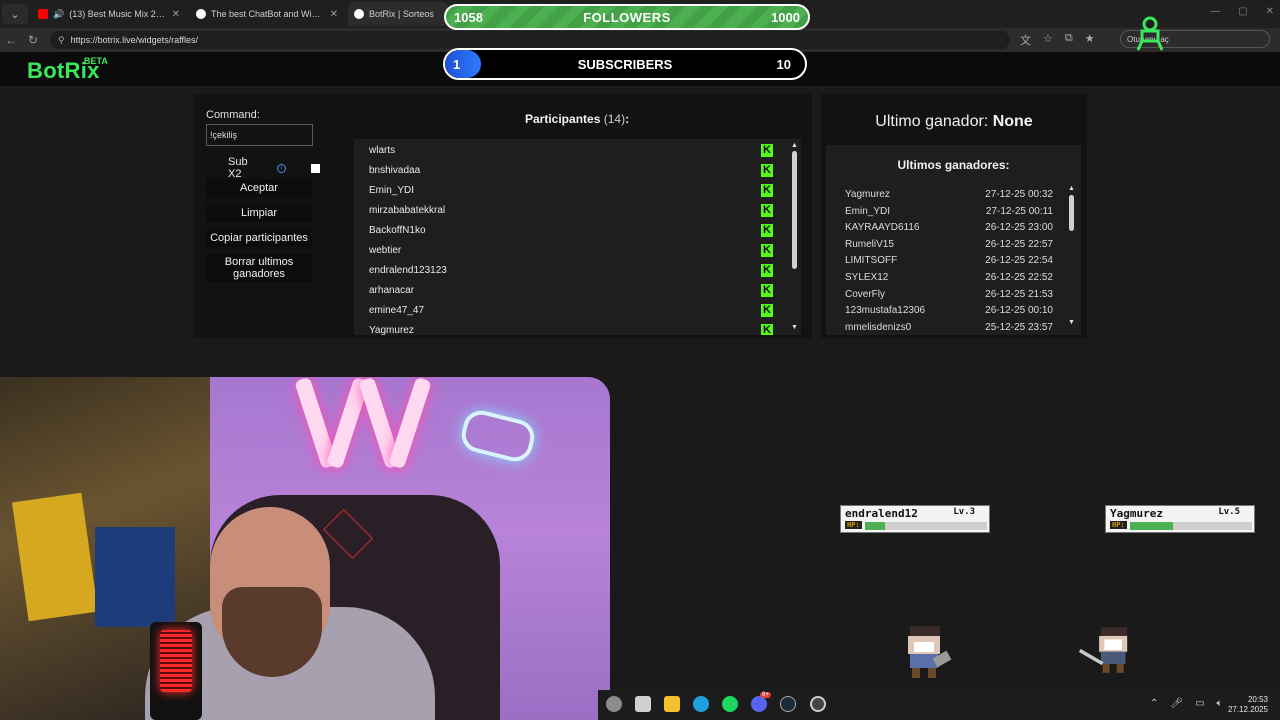 The width and height of the screenshot is (1280, 720). I want to click on winner-name: SYLEX12, so click(867, 277).